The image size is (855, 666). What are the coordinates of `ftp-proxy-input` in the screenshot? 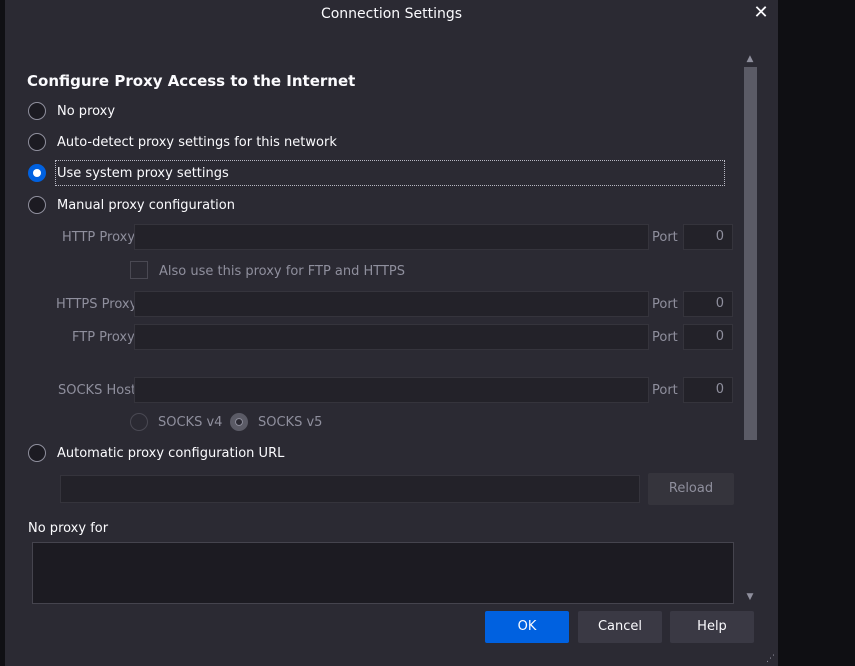 It's located at (391, 337).